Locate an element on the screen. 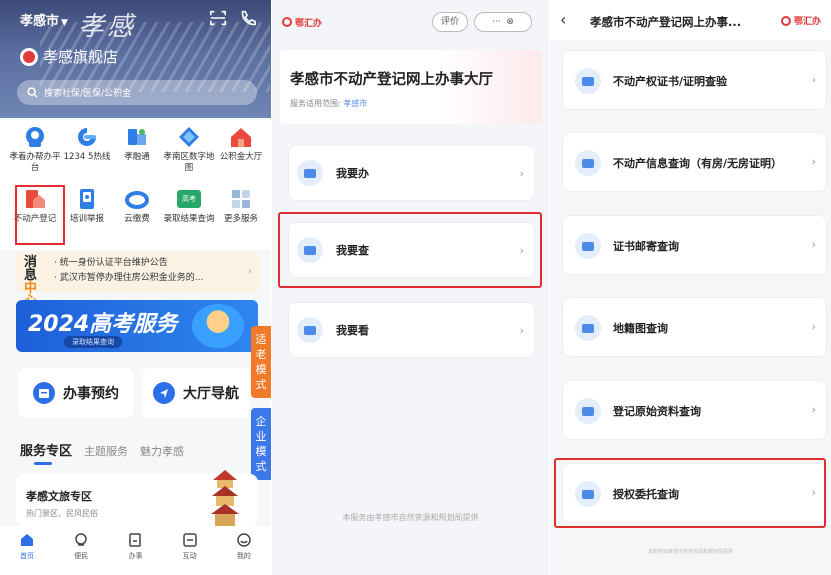  calendar-icon is located at coordinates (44, 393).